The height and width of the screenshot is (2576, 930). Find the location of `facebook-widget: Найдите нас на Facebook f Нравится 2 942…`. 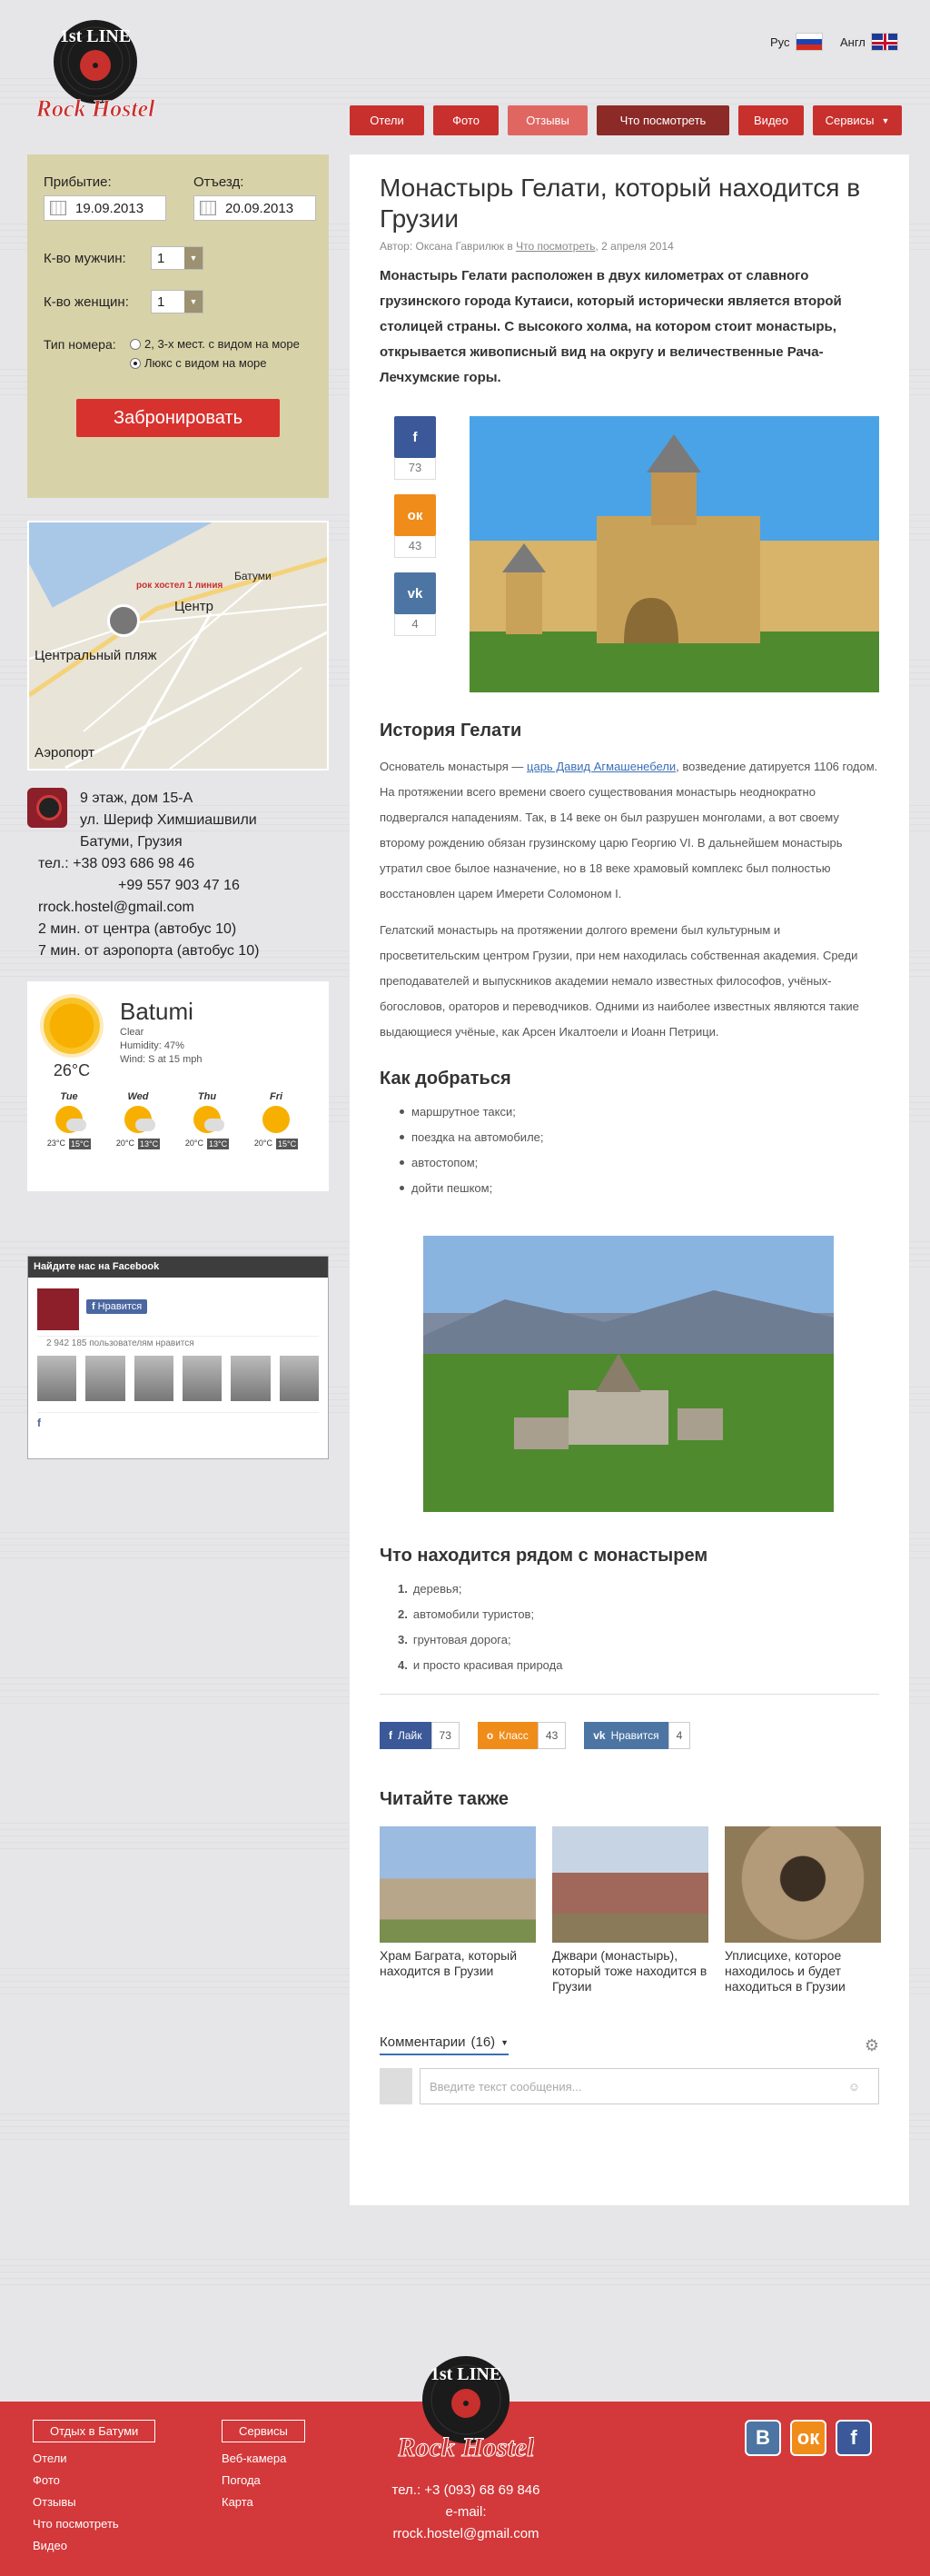

facebook-widget: Найдите нас на Facebook f Нравится 2 942… is located at coordinates (178, 1357).